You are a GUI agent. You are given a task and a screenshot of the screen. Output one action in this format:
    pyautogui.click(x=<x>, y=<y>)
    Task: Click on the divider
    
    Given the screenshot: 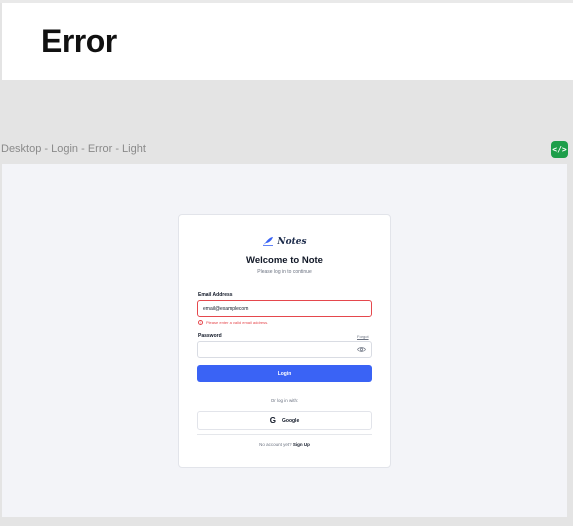 What is the action you would take?
    pyautogui.click(x=284, y=434)
    